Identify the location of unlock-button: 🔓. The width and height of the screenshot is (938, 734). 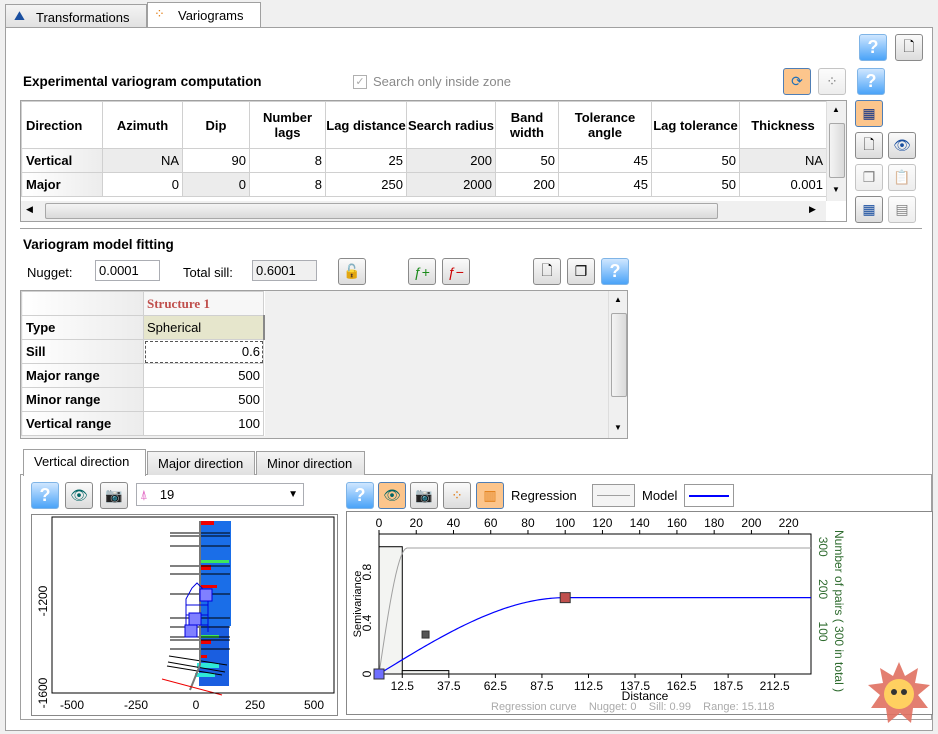
(352, 271).